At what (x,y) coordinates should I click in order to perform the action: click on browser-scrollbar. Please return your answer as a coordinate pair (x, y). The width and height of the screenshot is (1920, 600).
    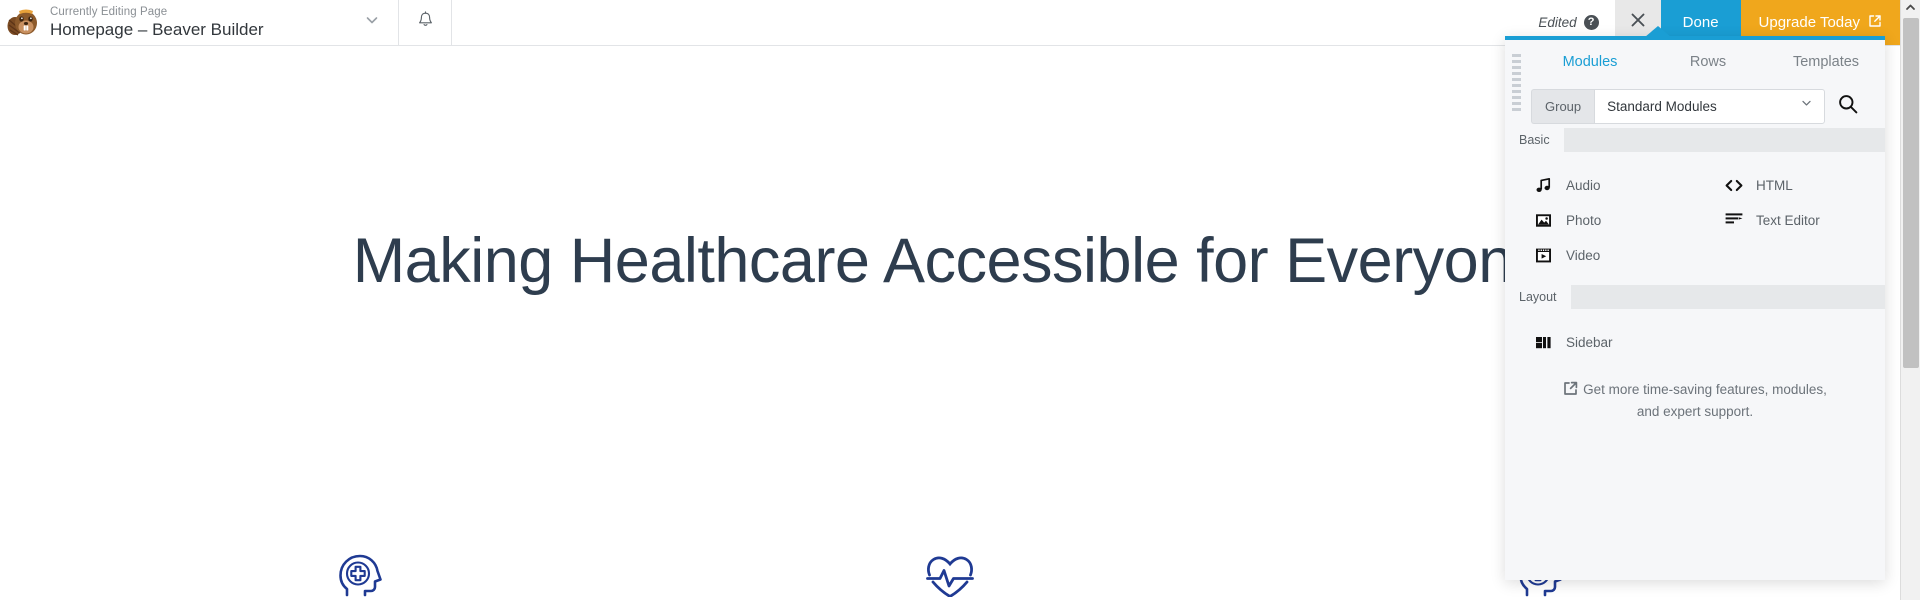
    Looking at the image, I should click on (1910, 300).